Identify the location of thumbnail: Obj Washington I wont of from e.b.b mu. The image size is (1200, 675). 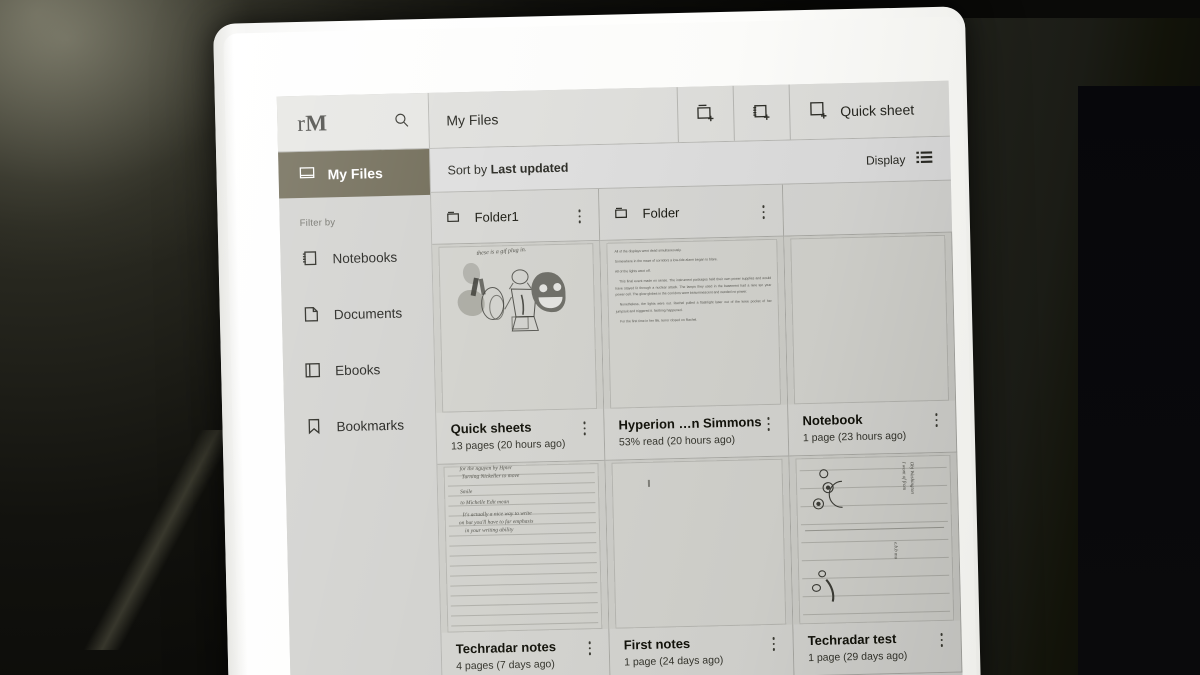
(875, 538).